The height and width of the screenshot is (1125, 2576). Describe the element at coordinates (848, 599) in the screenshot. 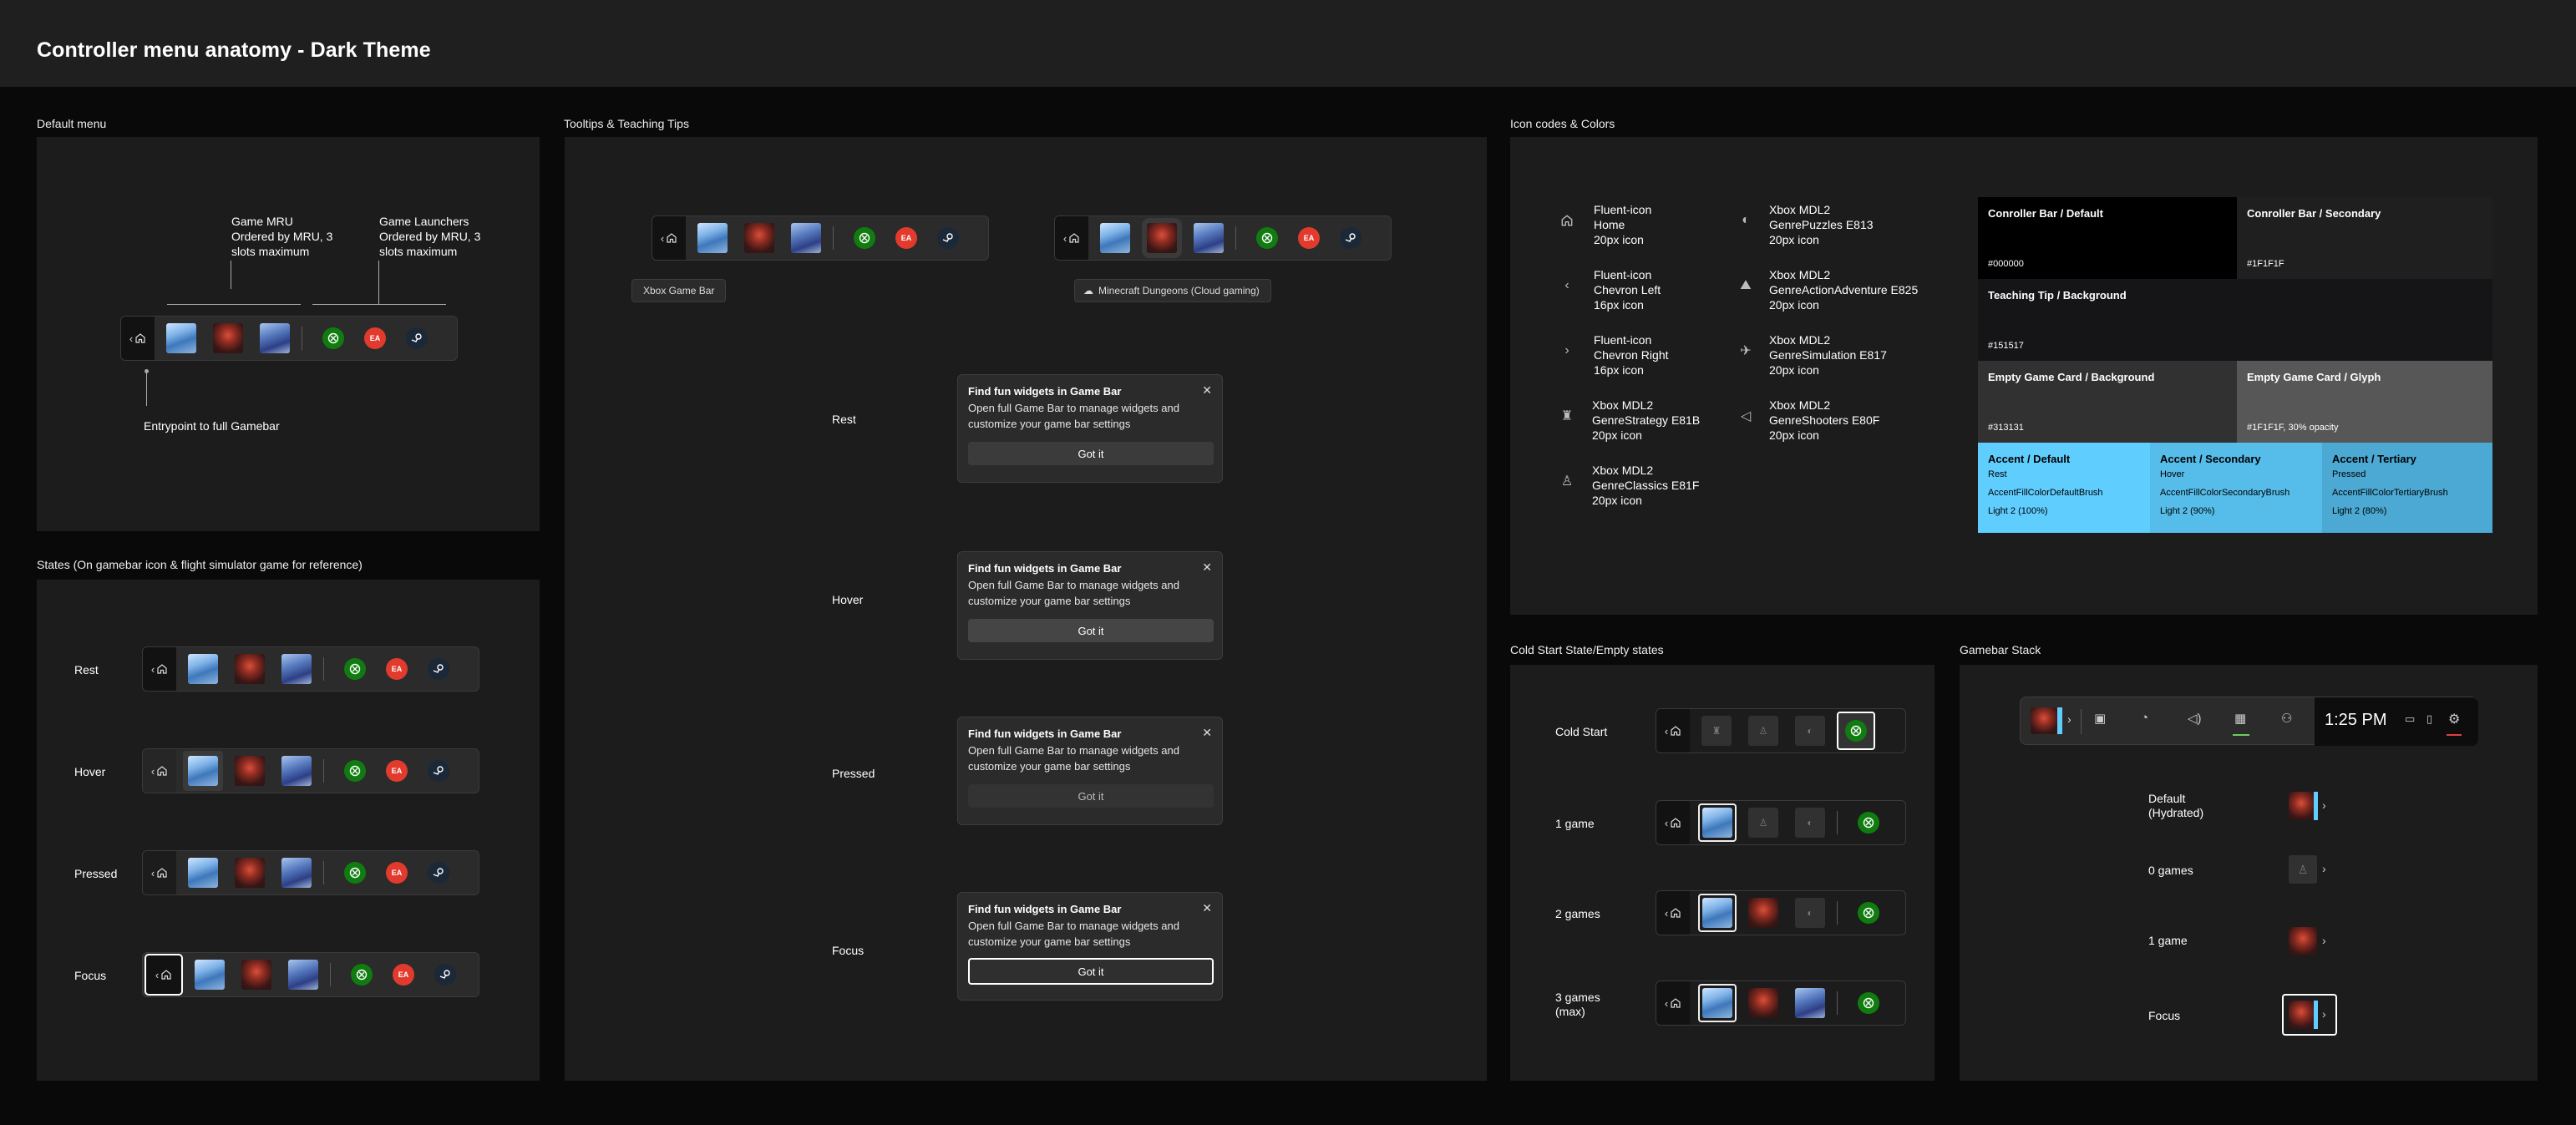

I see `tip-state-hover: Hover` at that location.